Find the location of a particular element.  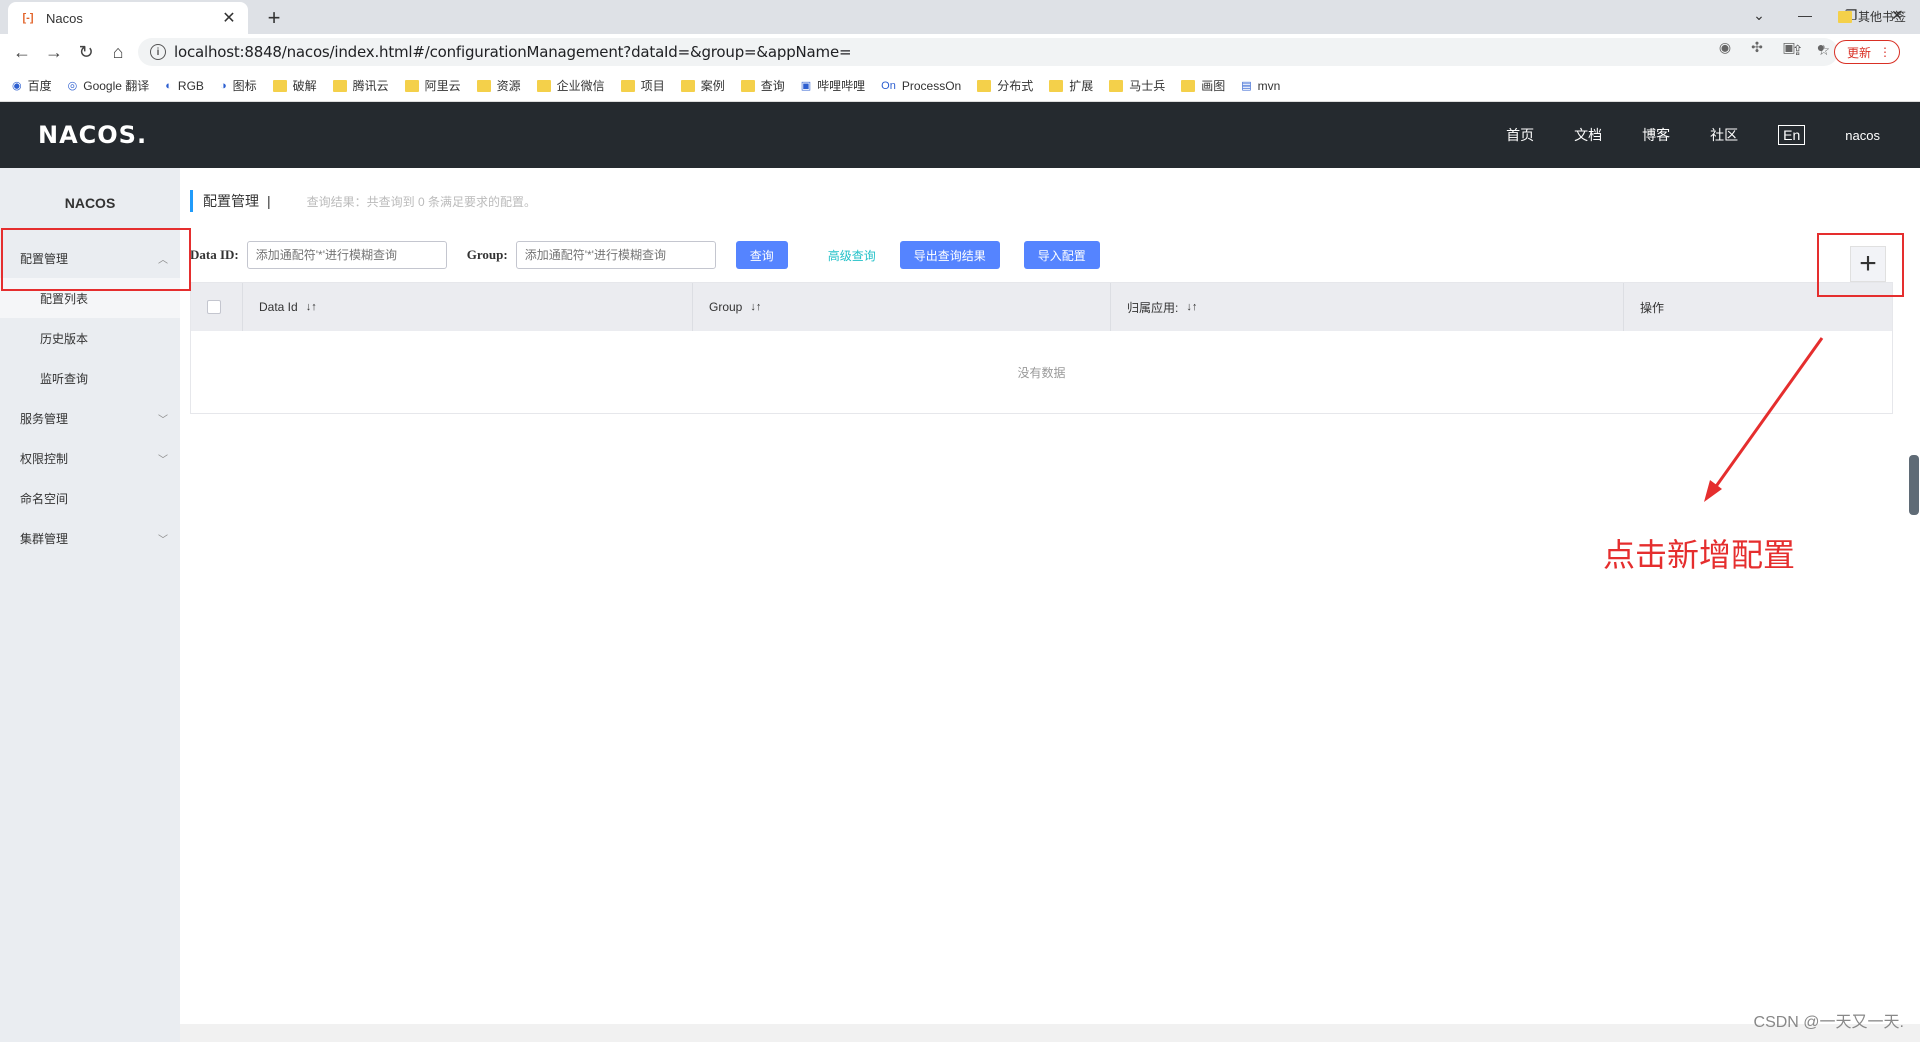

bookmark-item: 扩展 is located at coordinates (1071, 85).